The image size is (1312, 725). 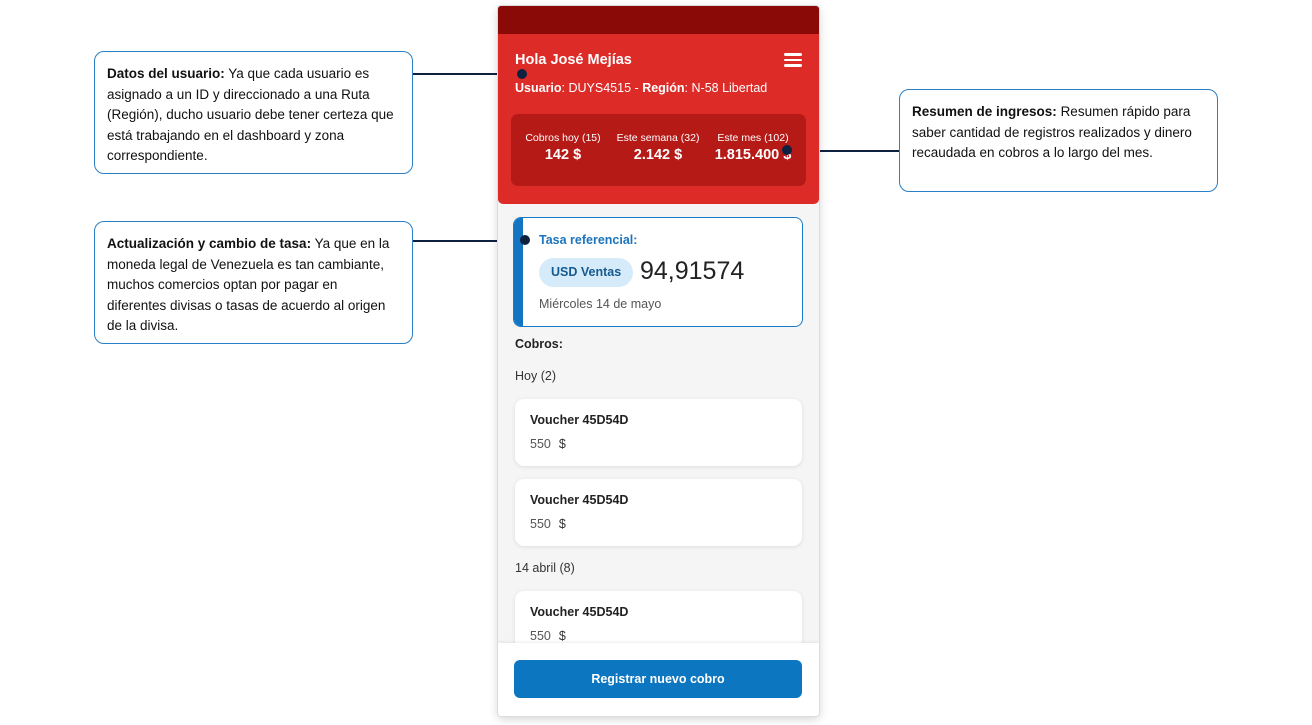 What do you see at coordinates (793, 60) in the screenshot?
I see `hamburger-menu-icon` at bounding box center [793, 60].